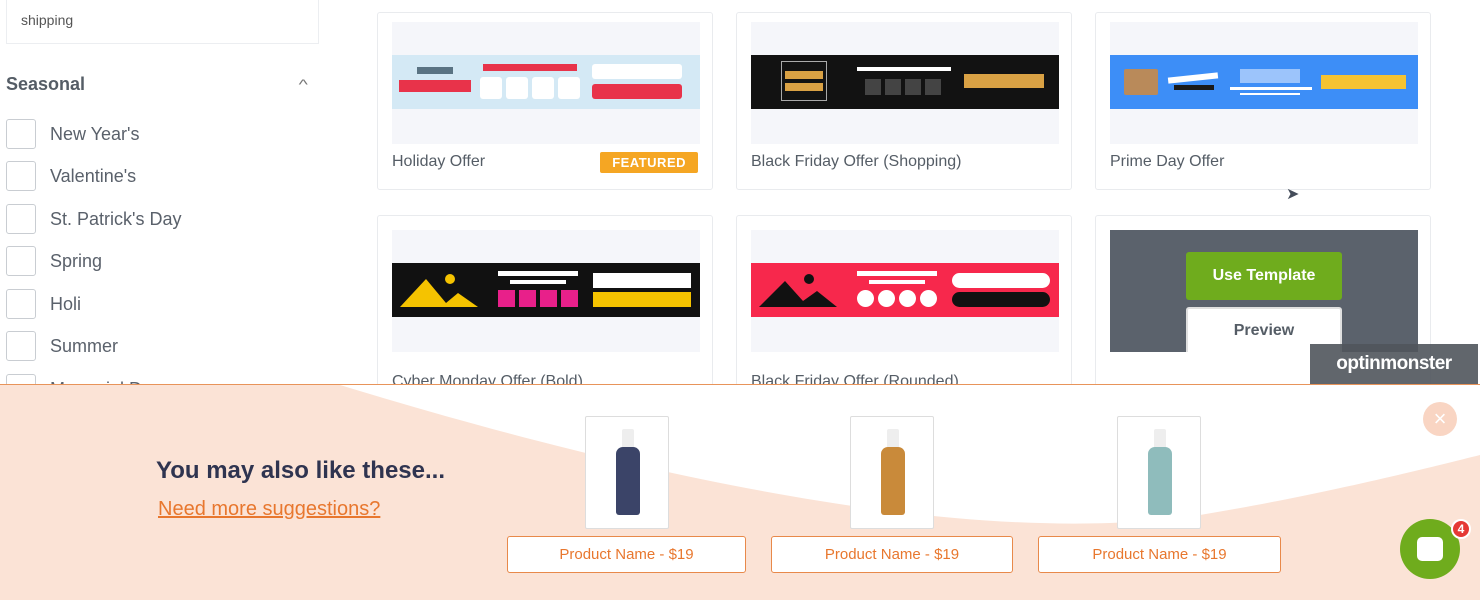  Describe the element at coordinates (649, 162) in the screenshot. I see `featured-badge: FEATURED` at that location.